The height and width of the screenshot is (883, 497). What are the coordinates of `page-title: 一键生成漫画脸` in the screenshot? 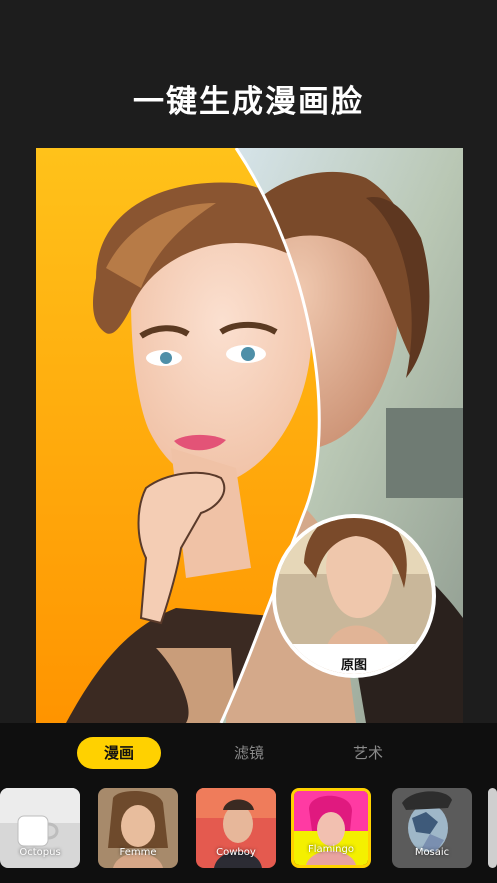 It's located at (248, 102).